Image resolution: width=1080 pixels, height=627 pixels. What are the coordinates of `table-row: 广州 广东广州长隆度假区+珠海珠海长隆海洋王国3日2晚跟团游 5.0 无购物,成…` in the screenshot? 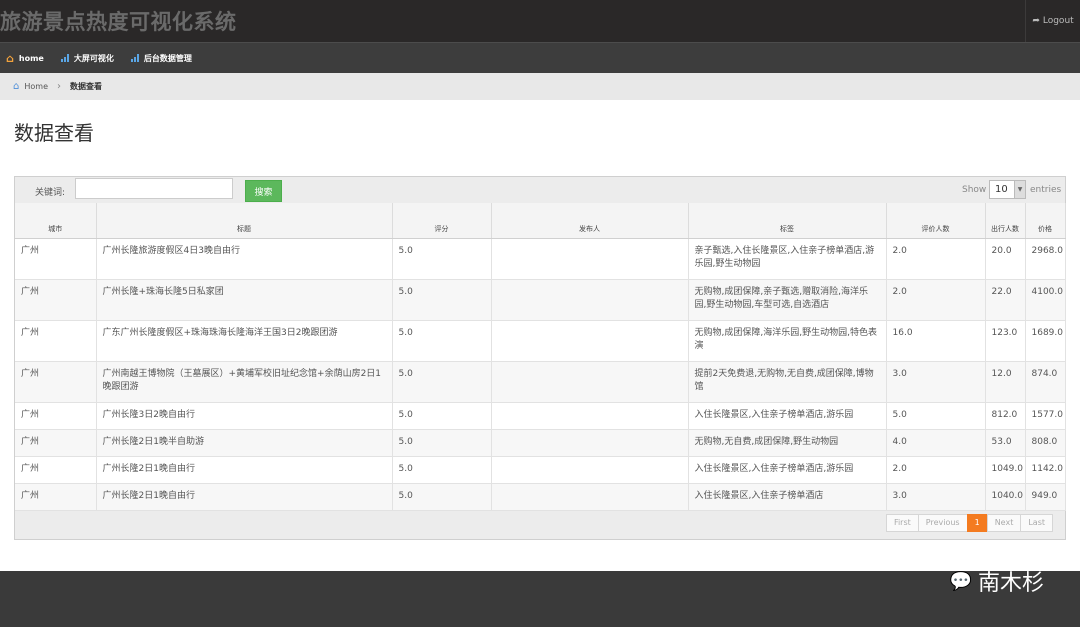 It's located at (540, 341).